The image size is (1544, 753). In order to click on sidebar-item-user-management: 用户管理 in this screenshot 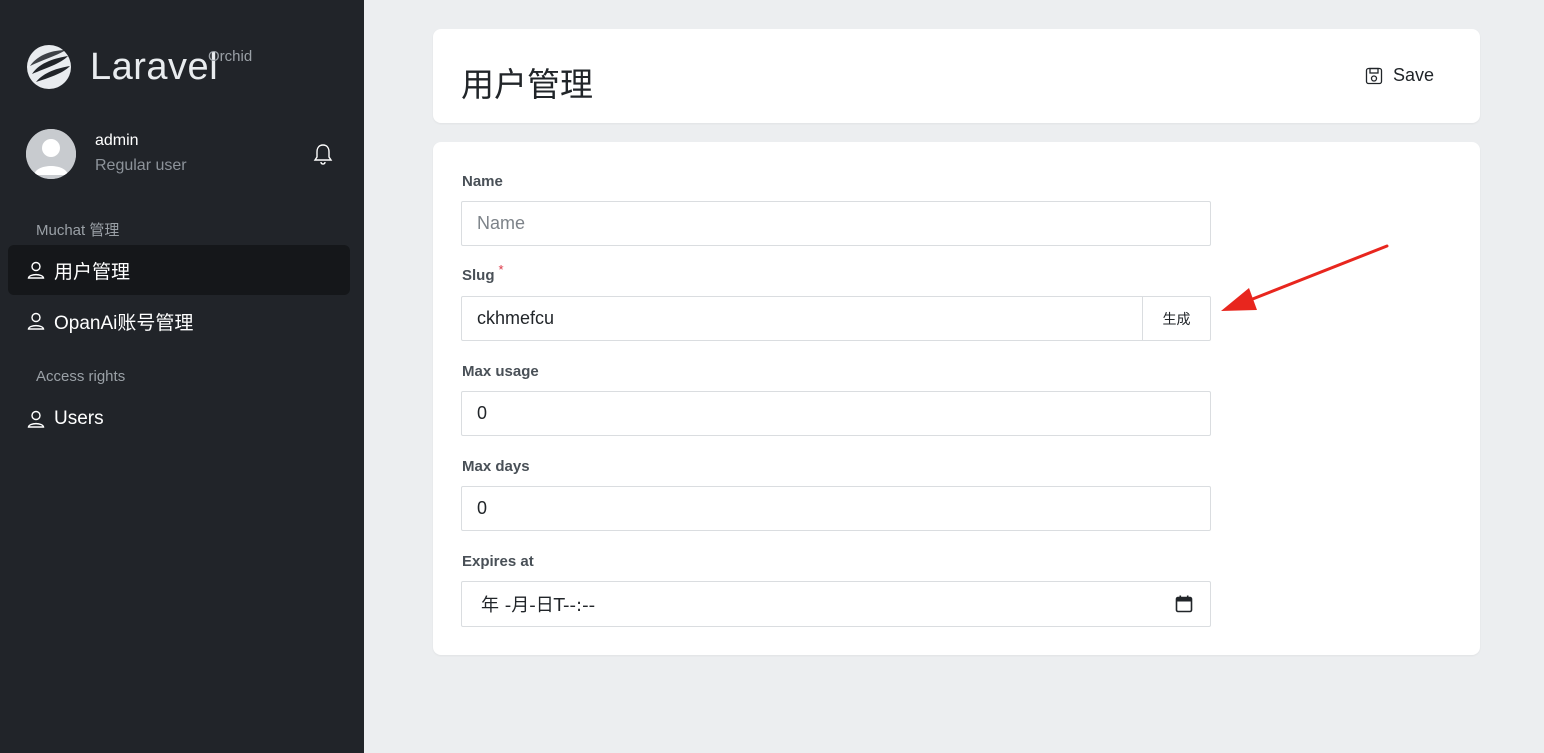, I will do `click(179, 270)`.